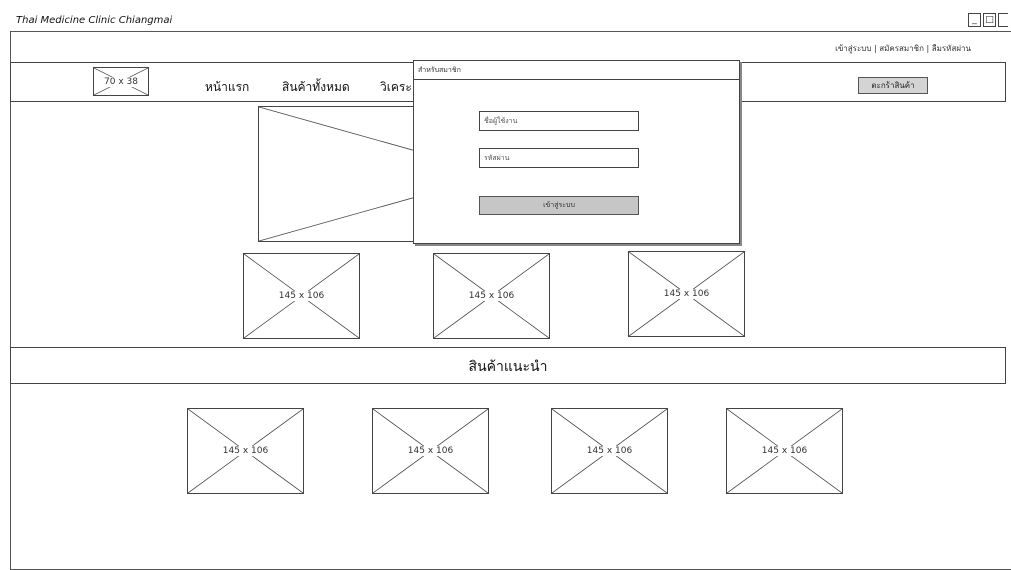  Describe the element at coordinates (94, 20) in the screenshot. I see `window-title: Thai Medicine Clinic Chiangmai` at that location.